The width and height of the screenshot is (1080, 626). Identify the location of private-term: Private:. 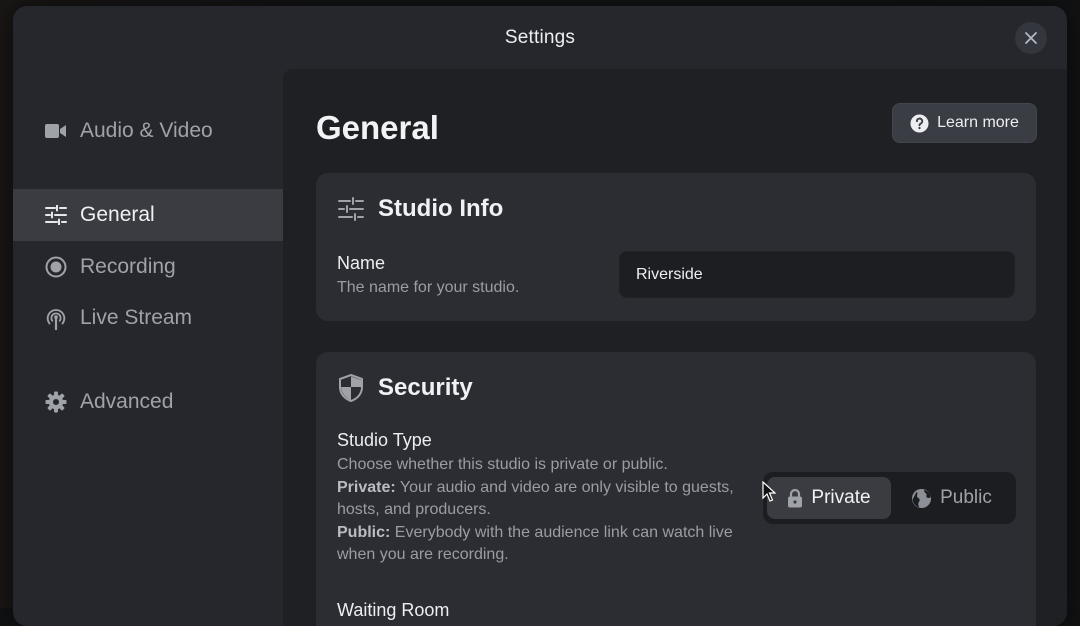
(366, 487).